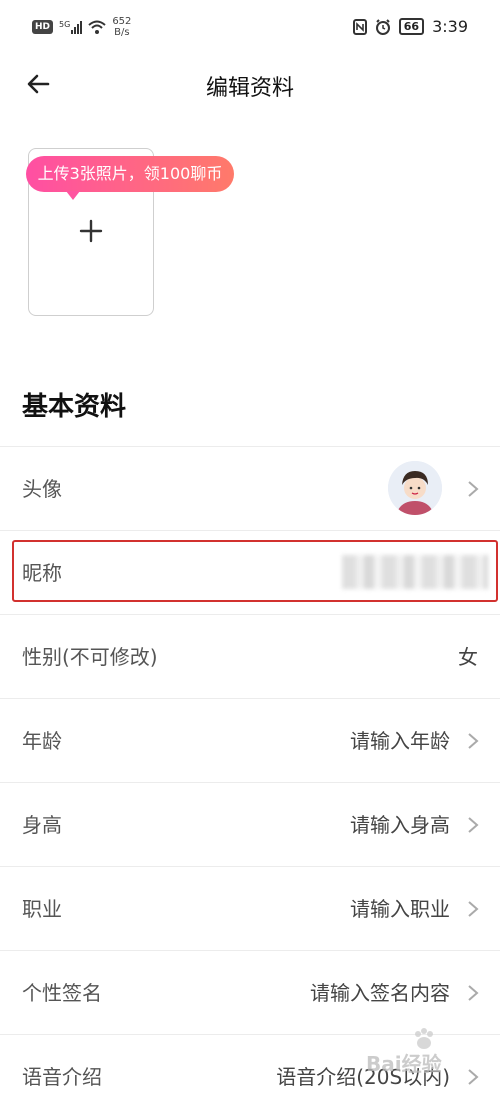  Describe the element at coordinates (91, 231) in the screenshot. I see `plus-icon` at that location.